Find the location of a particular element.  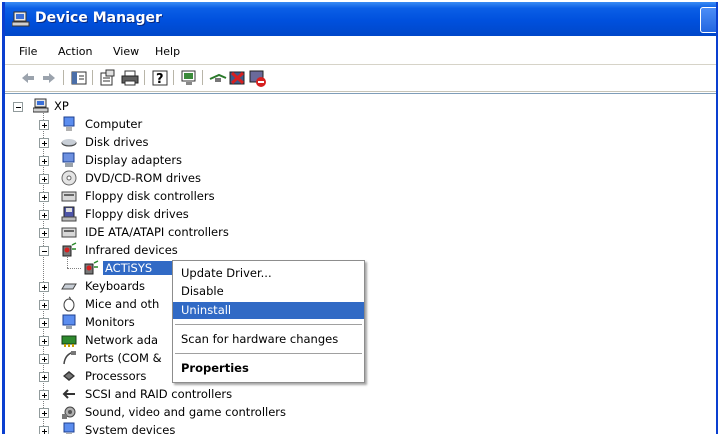

tree-item-system-devices: System devices is located at coordinates (135, 428).